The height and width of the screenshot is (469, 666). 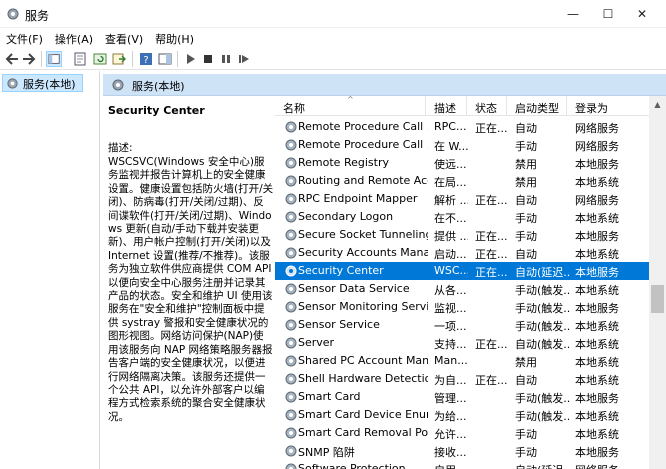 What do you see at coordinates (462, 199) in the screenshot?
I see `table-row: RPC Endpoint Mapper 解析 ... 正在... 自动 网络服务` at bounding box center [462, 199].